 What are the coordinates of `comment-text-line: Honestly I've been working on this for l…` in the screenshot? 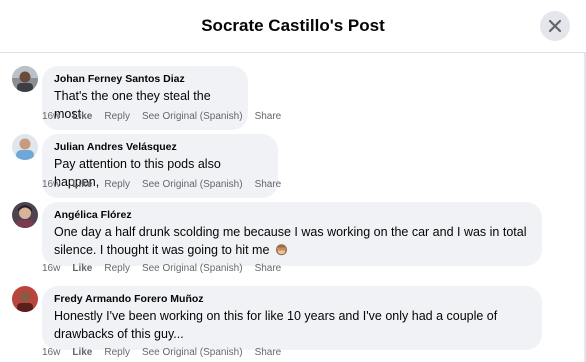 It's located at (276, 316).